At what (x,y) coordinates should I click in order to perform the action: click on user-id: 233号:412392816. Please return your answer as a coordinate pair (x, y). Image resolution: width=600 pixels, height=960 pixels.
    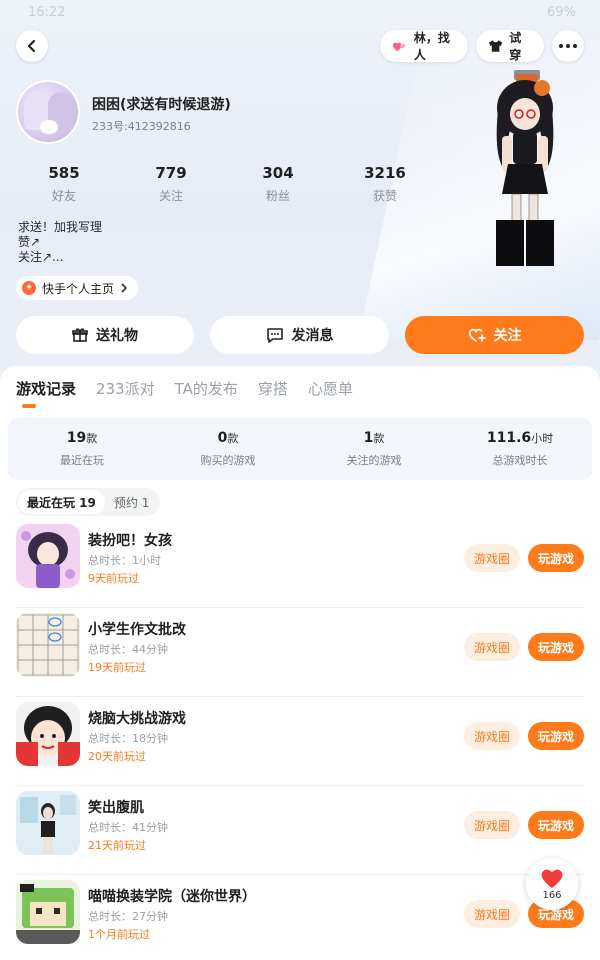
    Looking at the image, I should click on (141, 126).